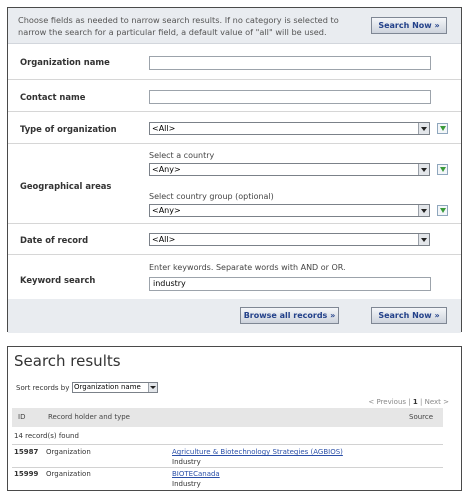 Image resolution: width=470 pixels, height=497 pixels. I want to click on country-select-value: <Any>, so click(166, 169).